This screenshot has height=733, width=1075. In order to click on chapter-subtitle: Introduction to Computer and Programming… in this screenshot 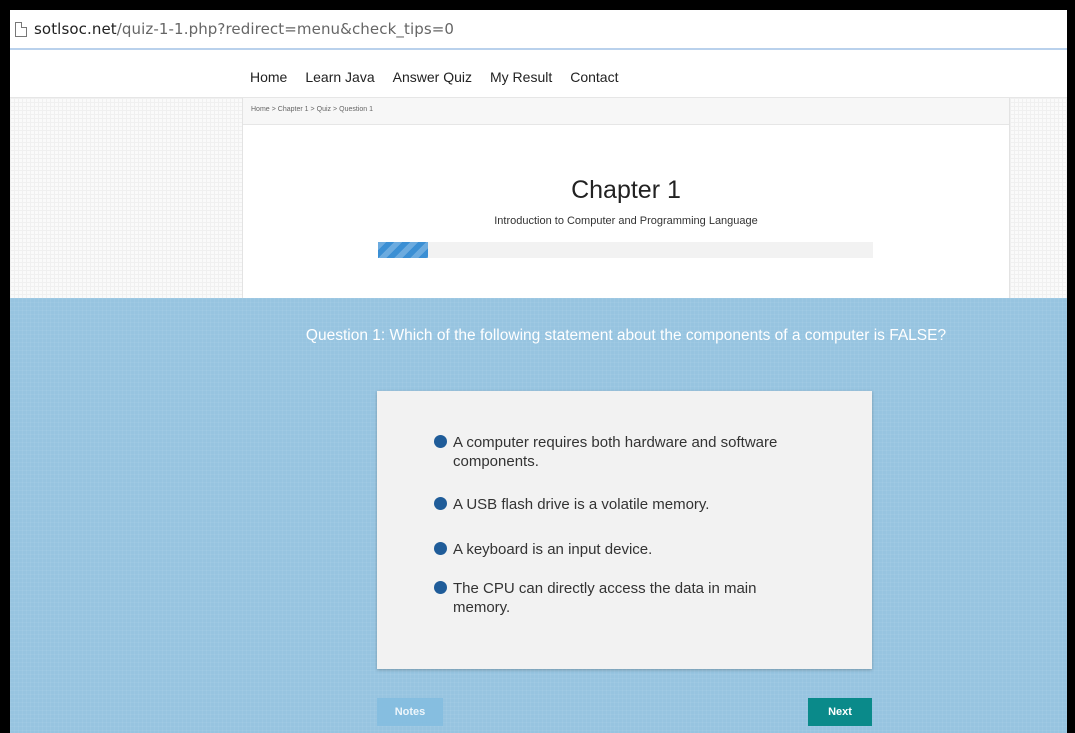, I will do `click(626, 221)`.